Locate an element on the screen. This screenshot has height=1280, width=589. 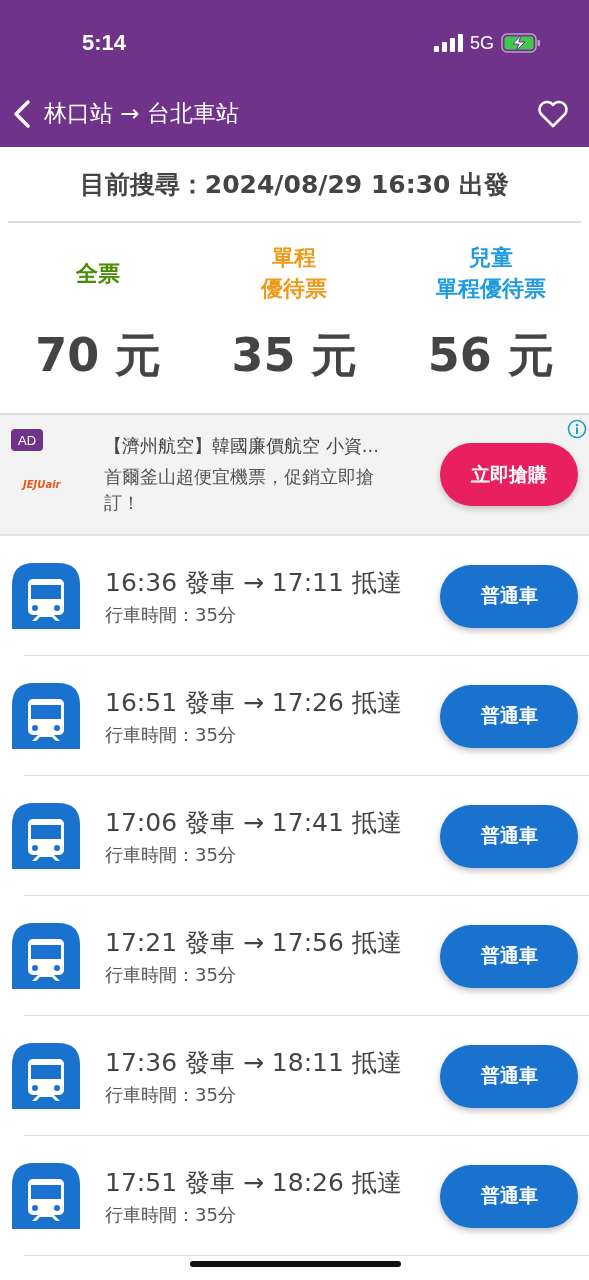
fare-label: 優待票 is located at coordinates (294, 289).